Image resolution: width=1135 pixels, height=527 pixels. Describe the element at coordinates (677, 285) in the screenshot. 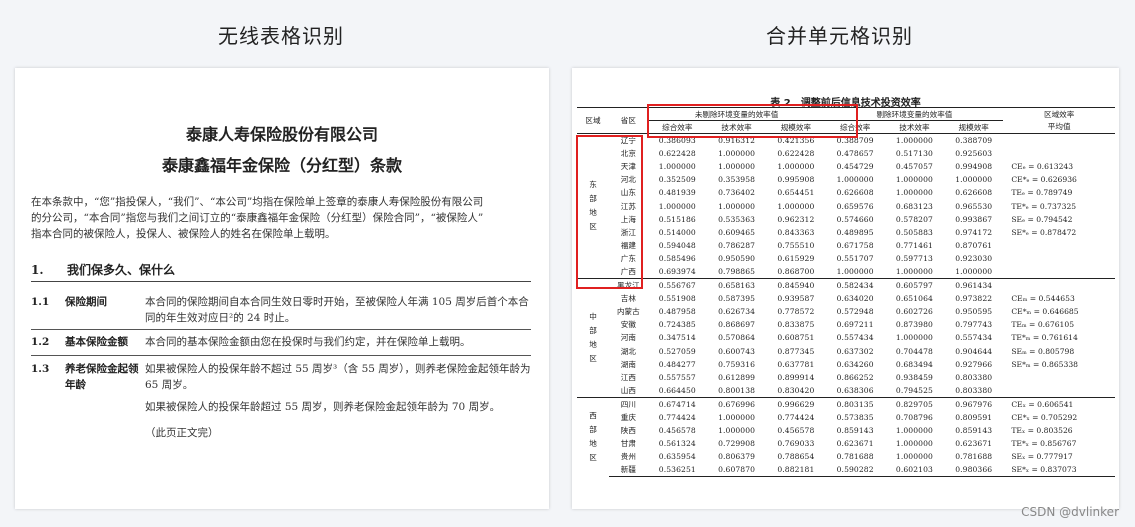

I see `value-cell: 0.556767` at that location.